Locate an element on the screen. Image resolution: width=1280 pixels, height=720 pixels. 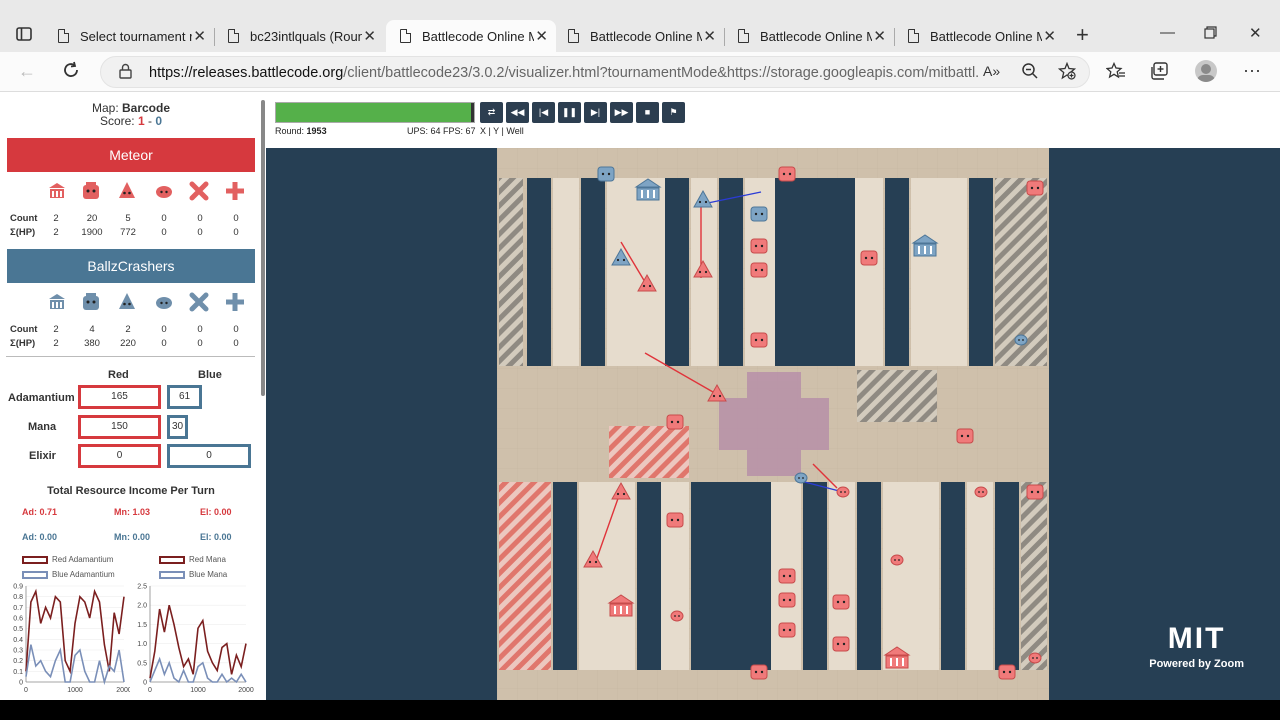
map-info: Map: Barcode is located at coordinates (131, 108).